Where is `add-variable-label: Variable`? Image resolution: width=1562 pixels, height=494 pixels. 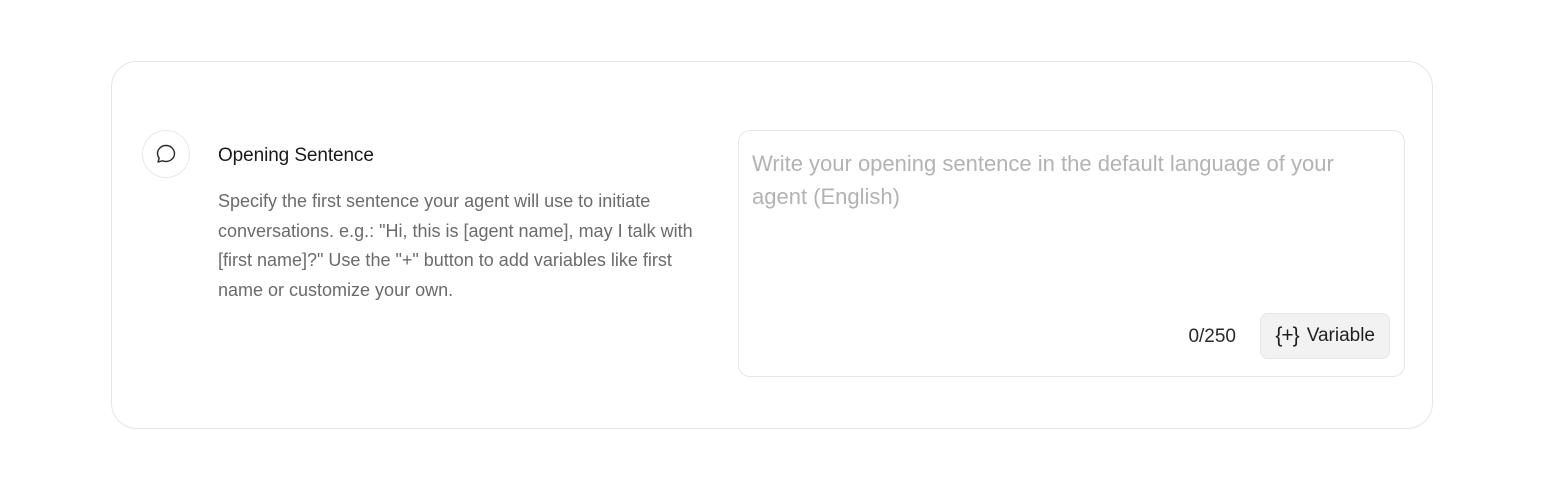
add-variable-label: Variable is located at coordinates (1340, 335).